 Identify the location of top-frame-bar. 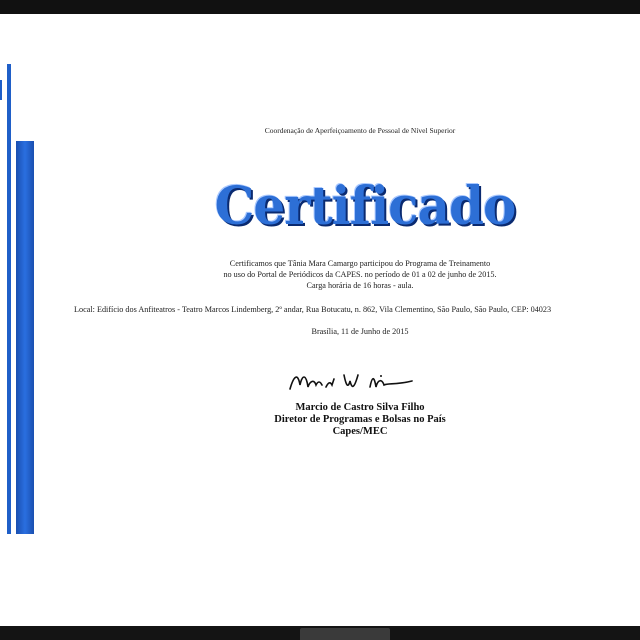
(320, 7).